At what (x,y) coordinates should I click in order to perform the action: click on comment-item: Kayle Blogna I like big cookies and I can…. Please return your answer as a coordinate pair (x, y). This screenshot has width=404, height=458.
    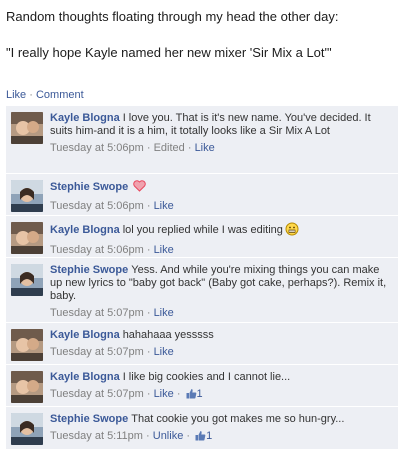
    Looking at the image, I should click on (202, 386).